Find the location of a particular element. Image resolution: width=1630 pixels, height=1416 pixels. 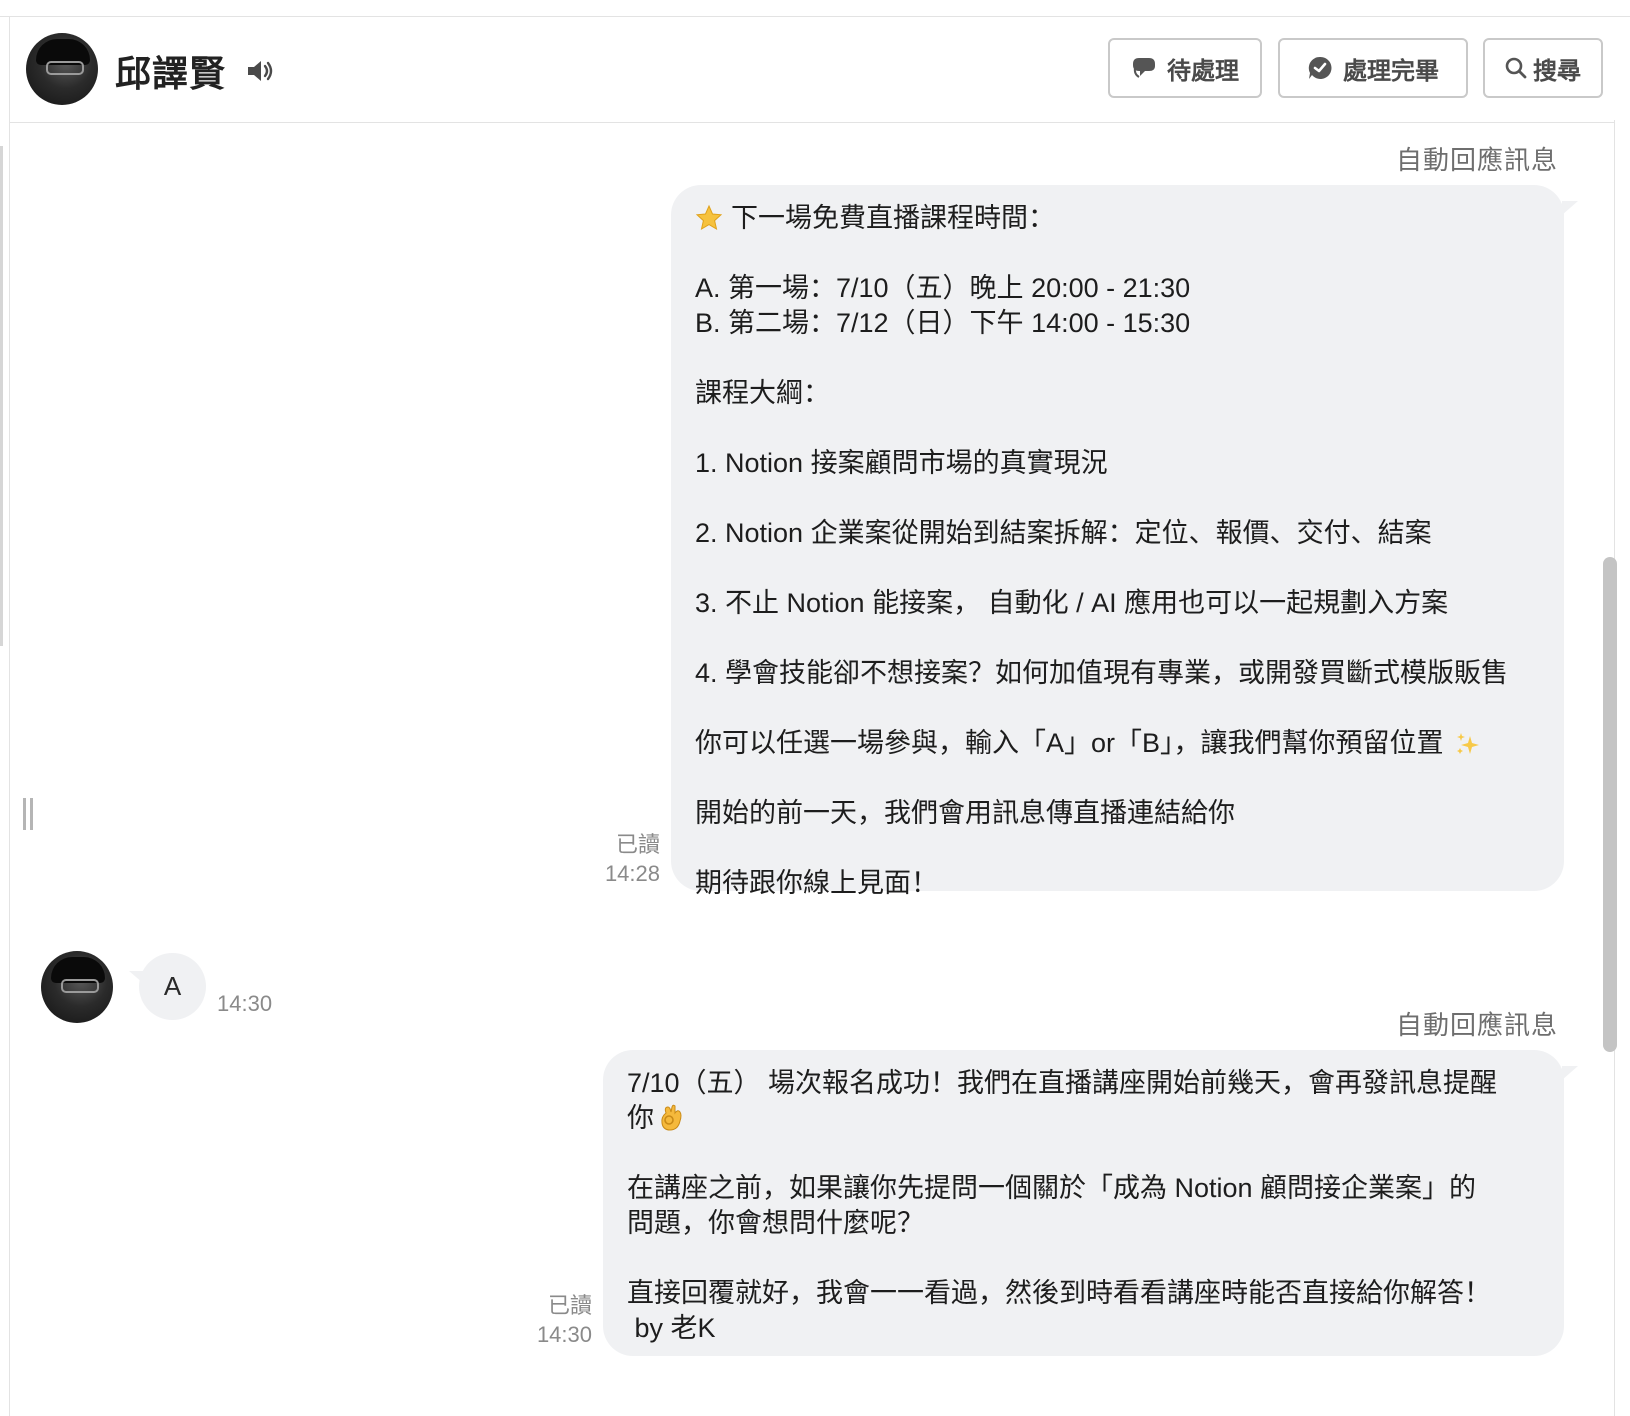

message-line: B. 第二場：7/12（日）下午 14:00 - 15:30 is located at coordinates (943, 323).